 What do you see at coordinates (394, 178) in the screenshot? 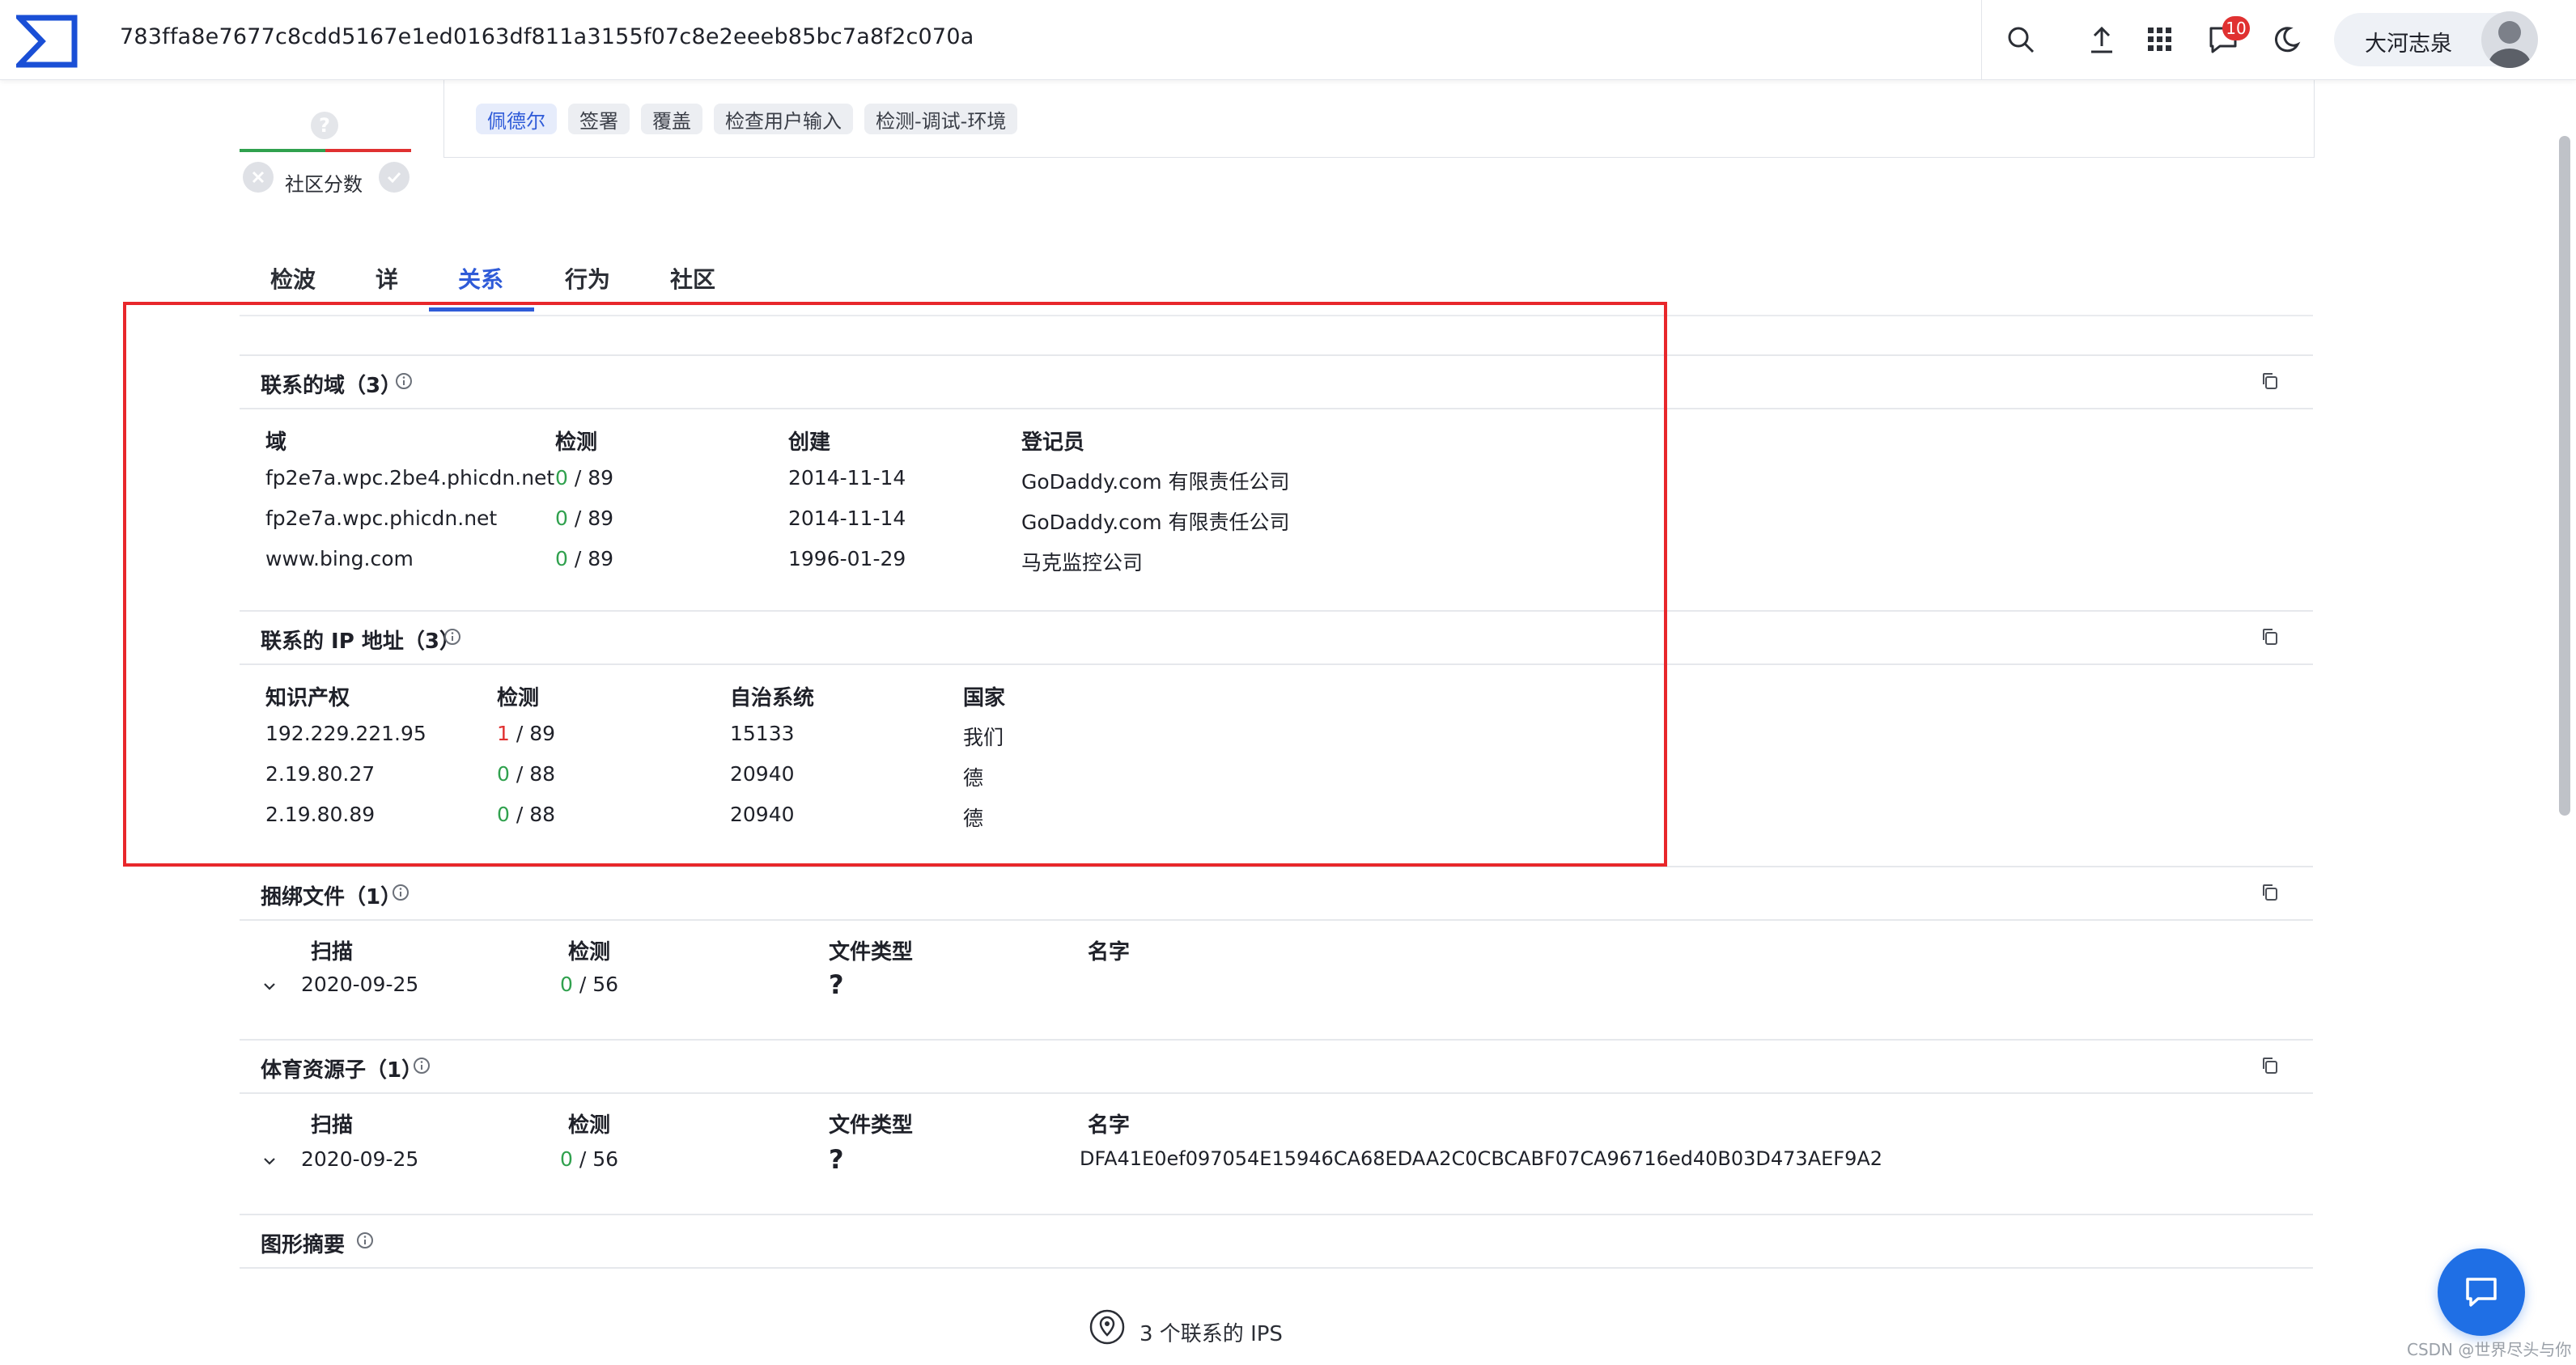
I see `vote-harmless-button` at bounding box center [394, 178].